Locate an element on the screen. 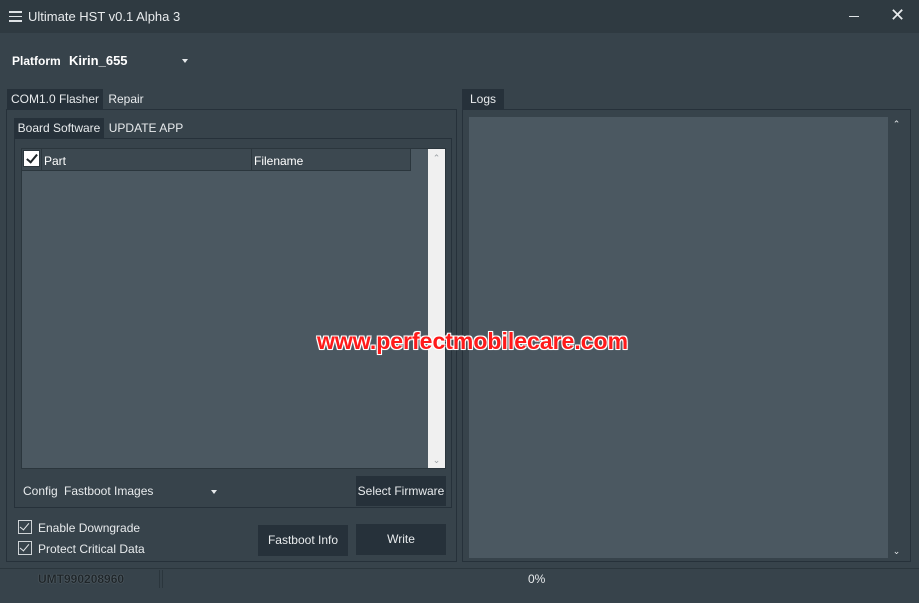 The image size is (919, 603). config-select: Fastboot Images is located at coordinates (108, 491).